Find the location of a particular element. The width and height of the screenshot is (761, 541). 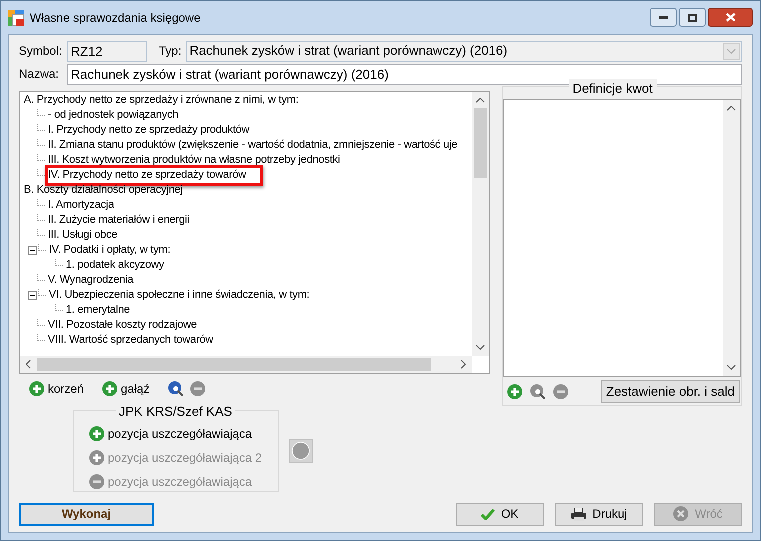

chevron-down-icon is located at coordinates (731, 51).